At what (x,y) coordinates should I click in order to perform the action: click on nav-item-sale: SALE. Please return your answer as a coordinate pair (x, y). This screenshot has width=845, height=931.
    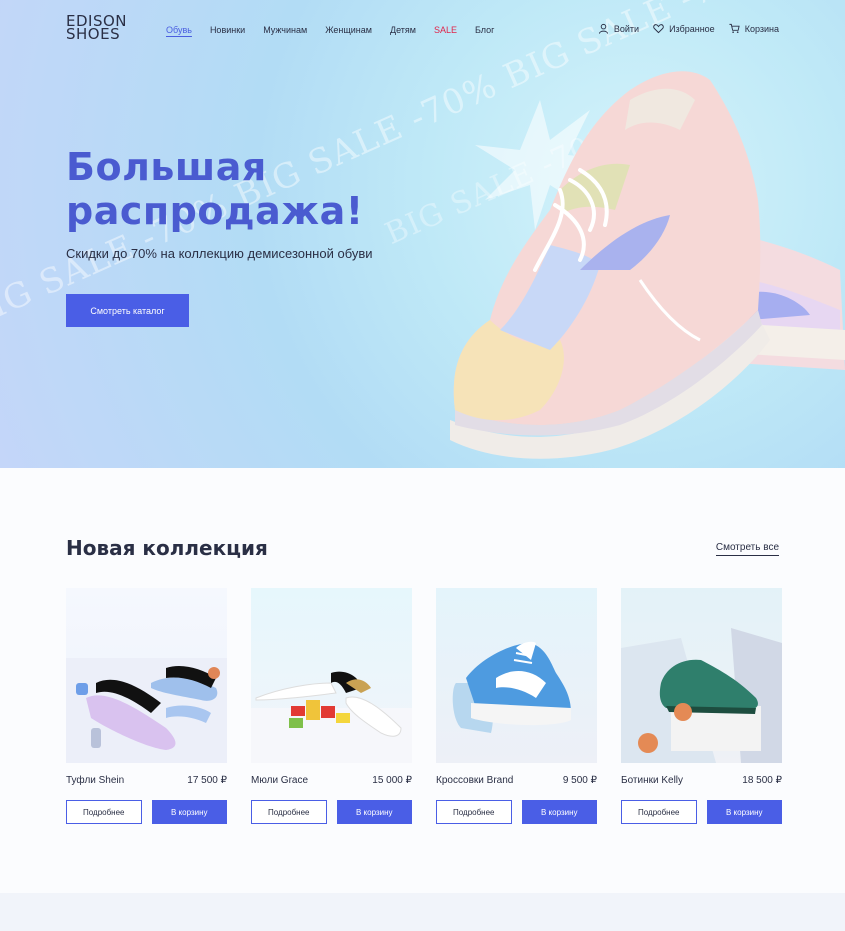
    Looking at the image, I should click on (445, 30).